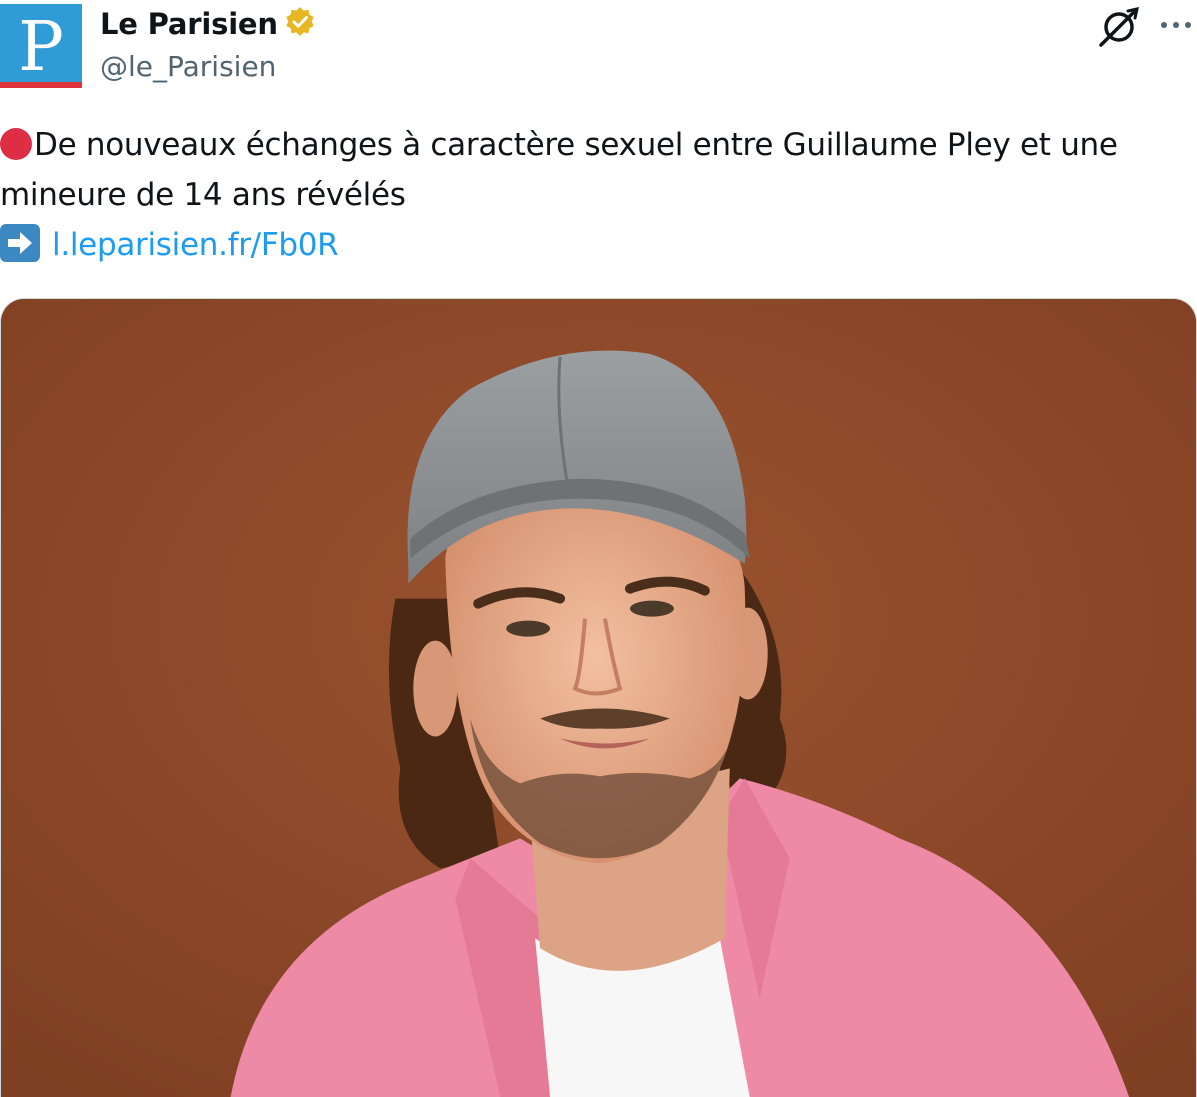  I want to click on right-arrow-emoji, so click(20, 243).